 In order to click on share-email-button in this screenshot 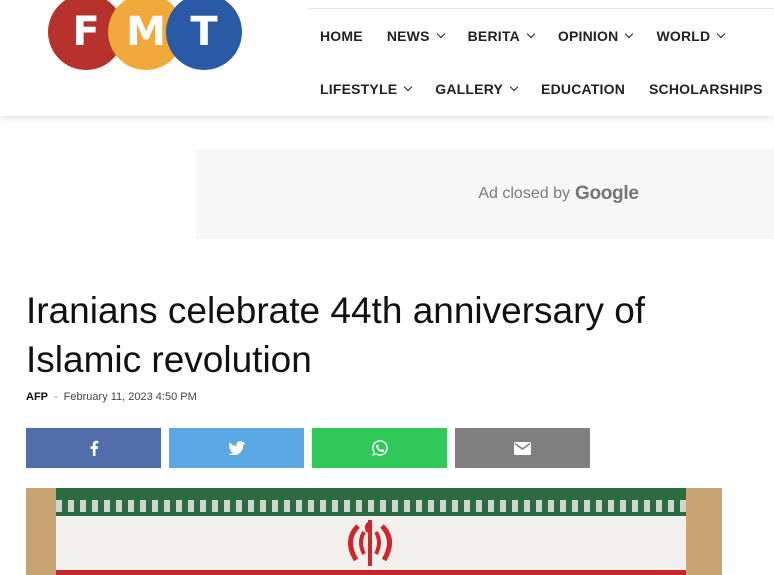, I will do `click(522, 448)`.